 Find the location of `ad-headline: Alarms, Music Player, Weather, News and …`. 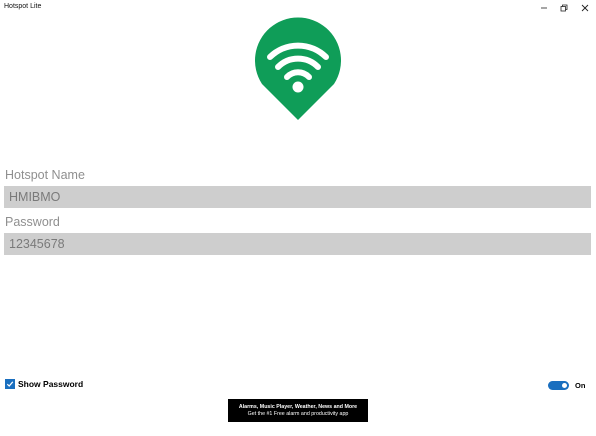

ad-headline: Alarms, Music Player, Weather, News and … is located at coordinates (298, 407).